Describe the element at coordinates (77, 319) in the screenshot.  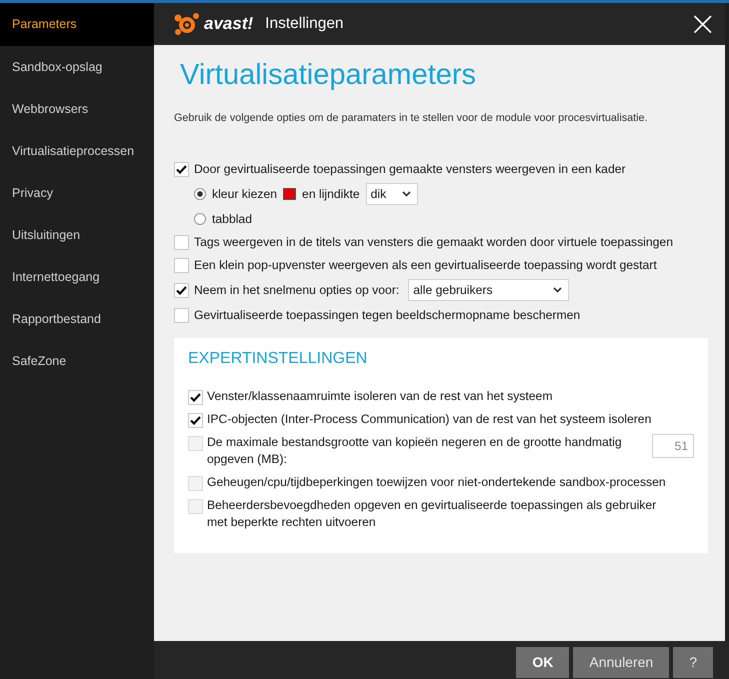
I see `sidebar-item: Rapportbestand` at that location.